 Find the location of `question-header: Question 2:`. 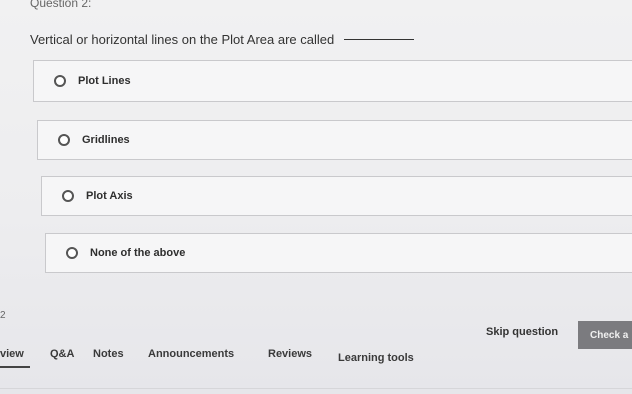

question-header: Question 2: is located at coordinates (61, 5).